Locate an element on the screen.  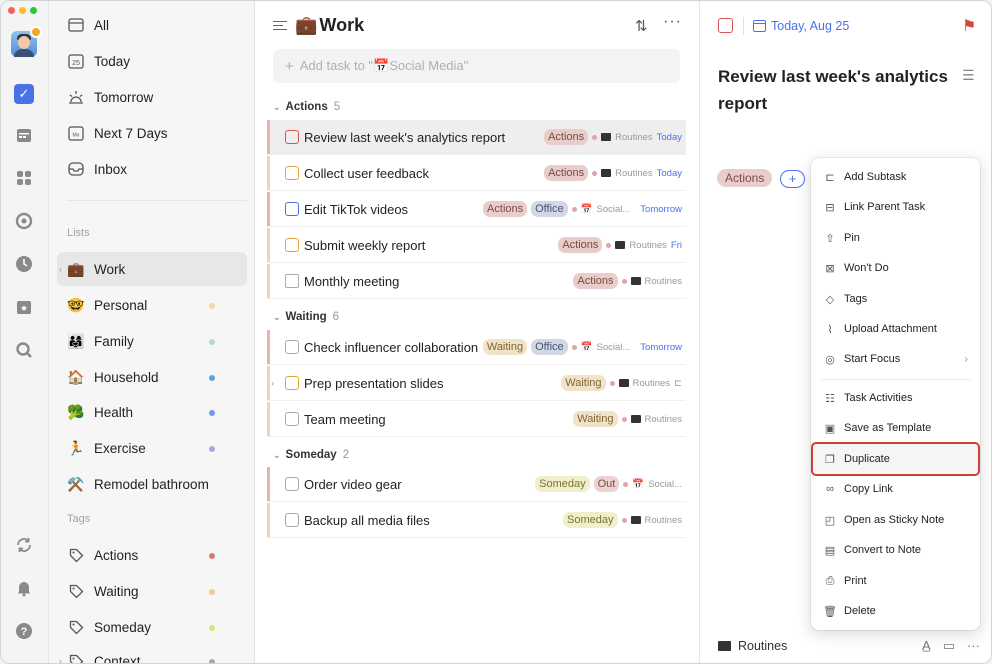
task-detail-title: Review last week's analytics report is located at coordinates (833, 90).